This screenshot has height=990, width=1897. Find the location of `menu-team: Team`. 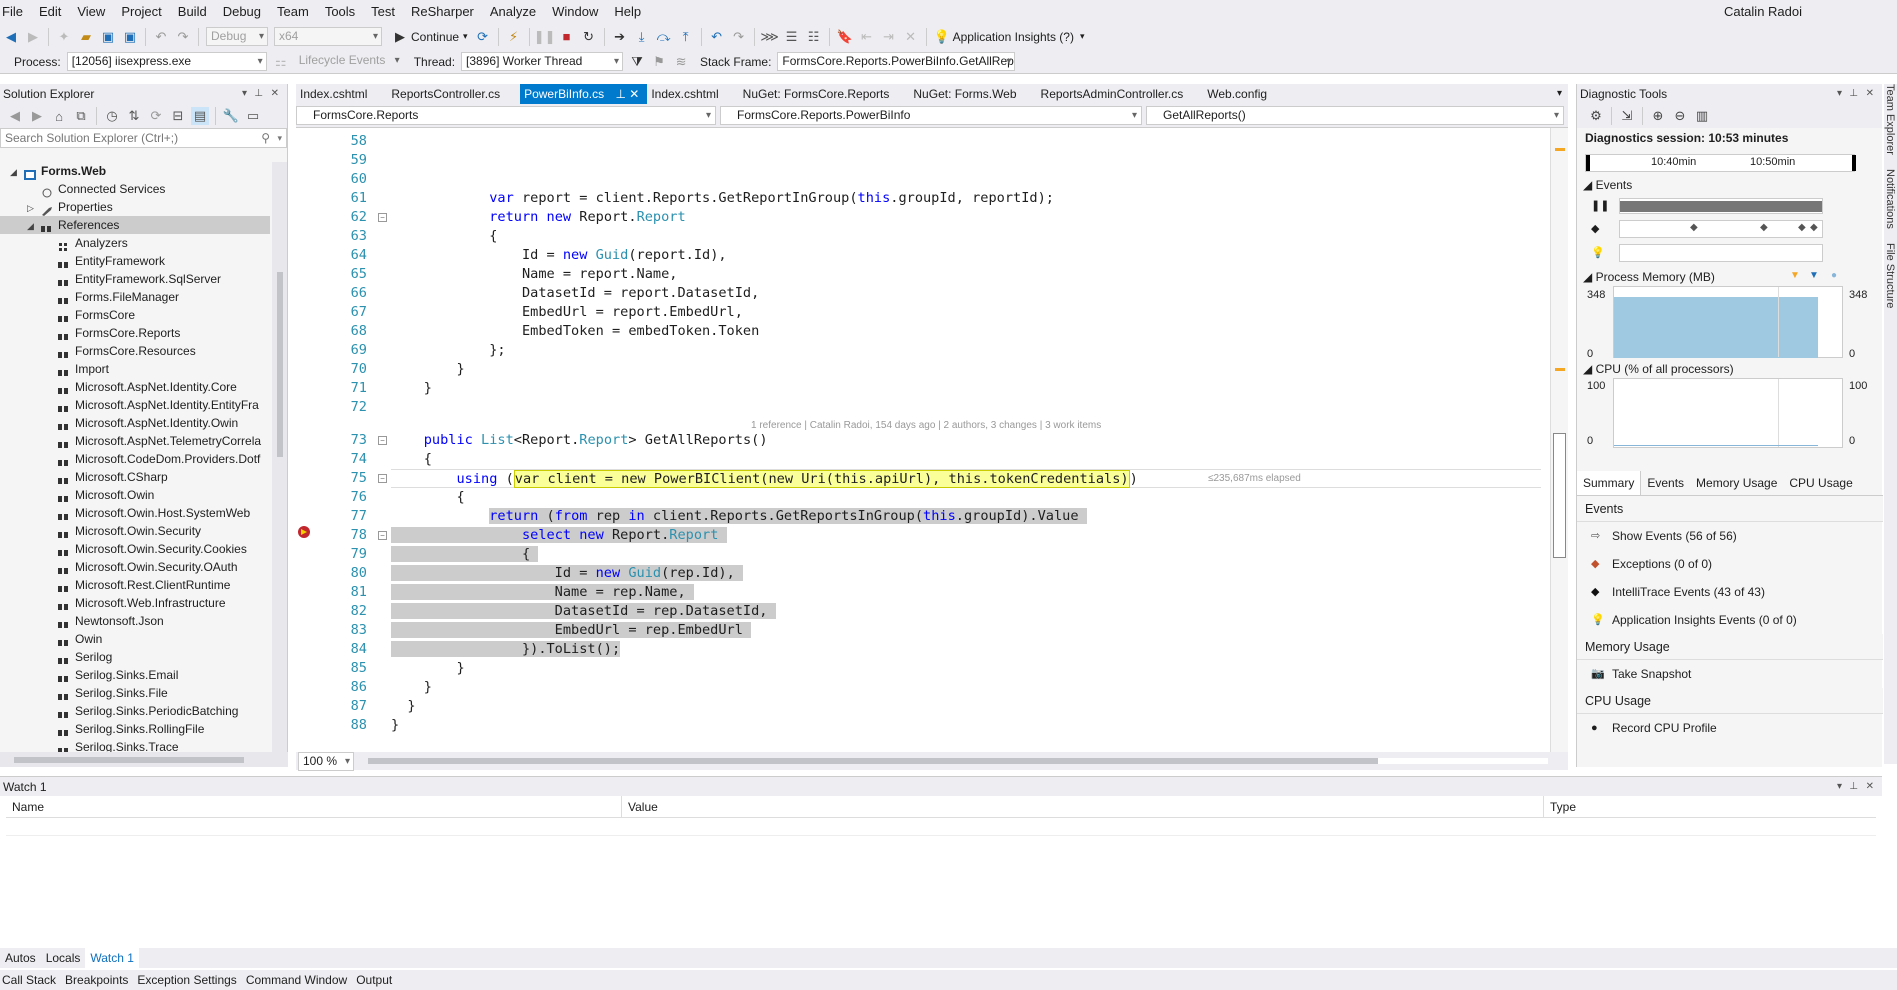

menu-team: Team is located at coordinates (293, 12).